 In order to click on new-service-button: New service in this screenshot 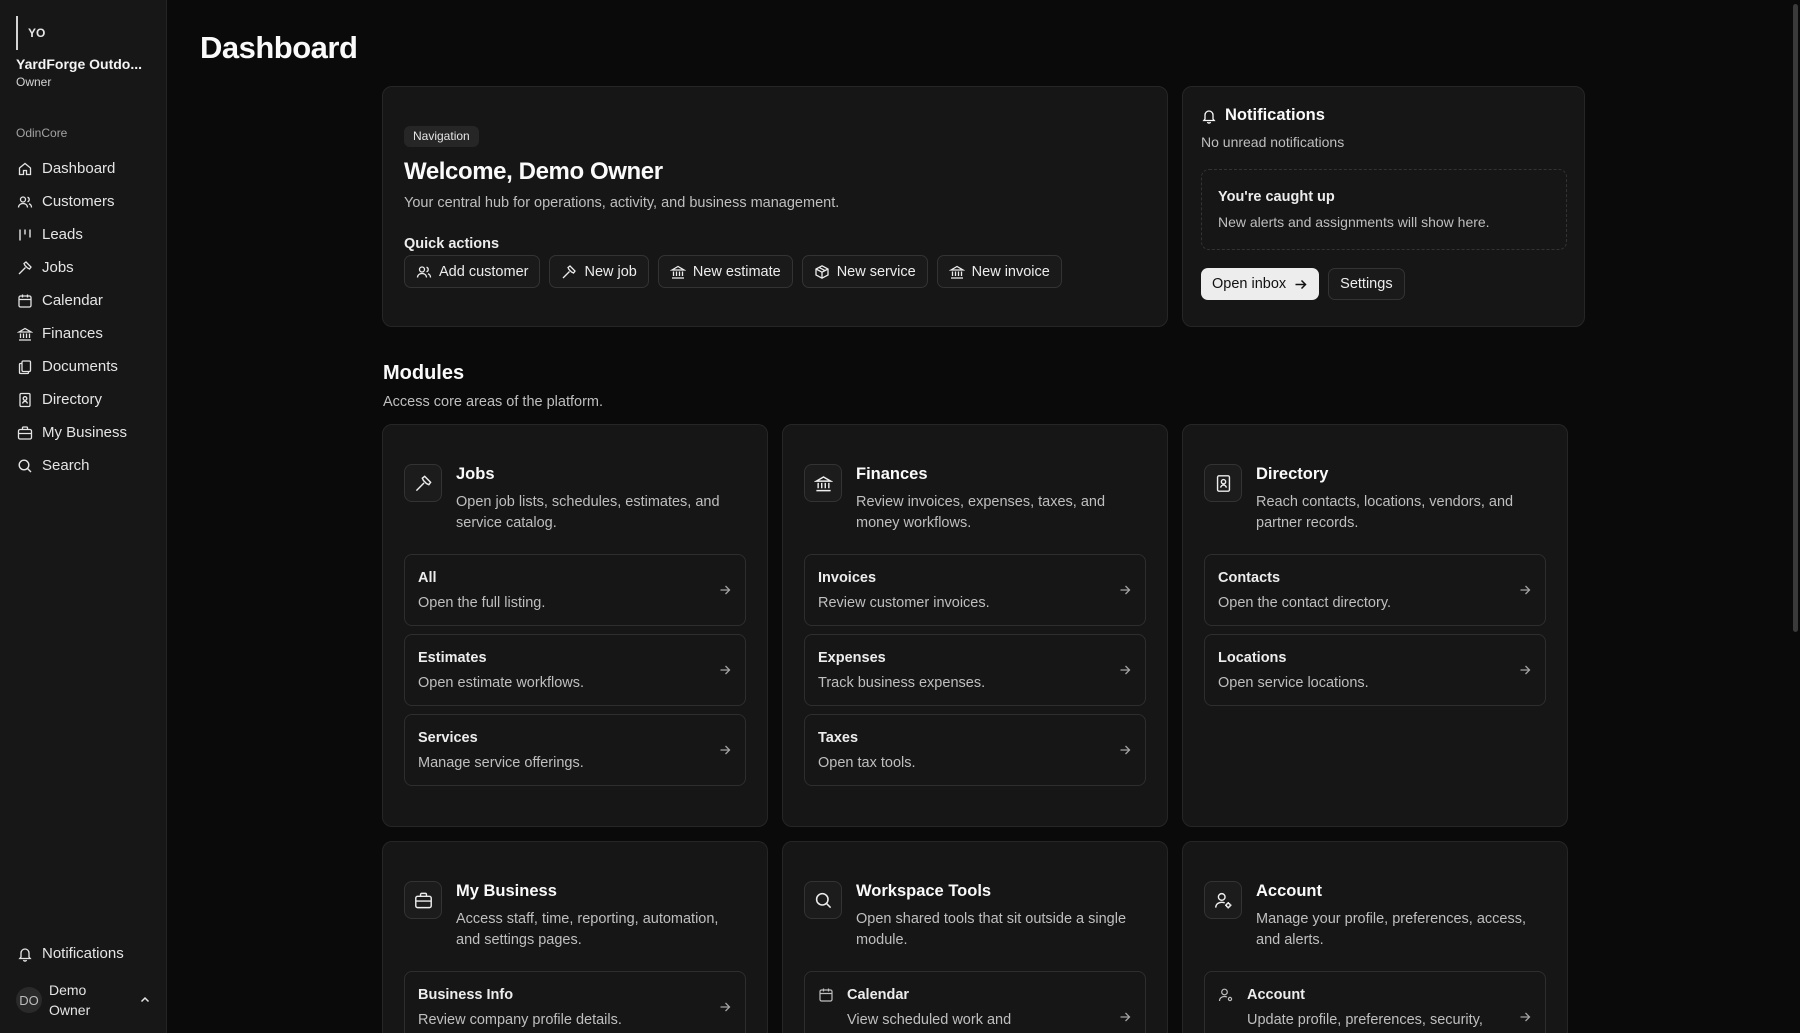, I will do `click(864, 271)`.